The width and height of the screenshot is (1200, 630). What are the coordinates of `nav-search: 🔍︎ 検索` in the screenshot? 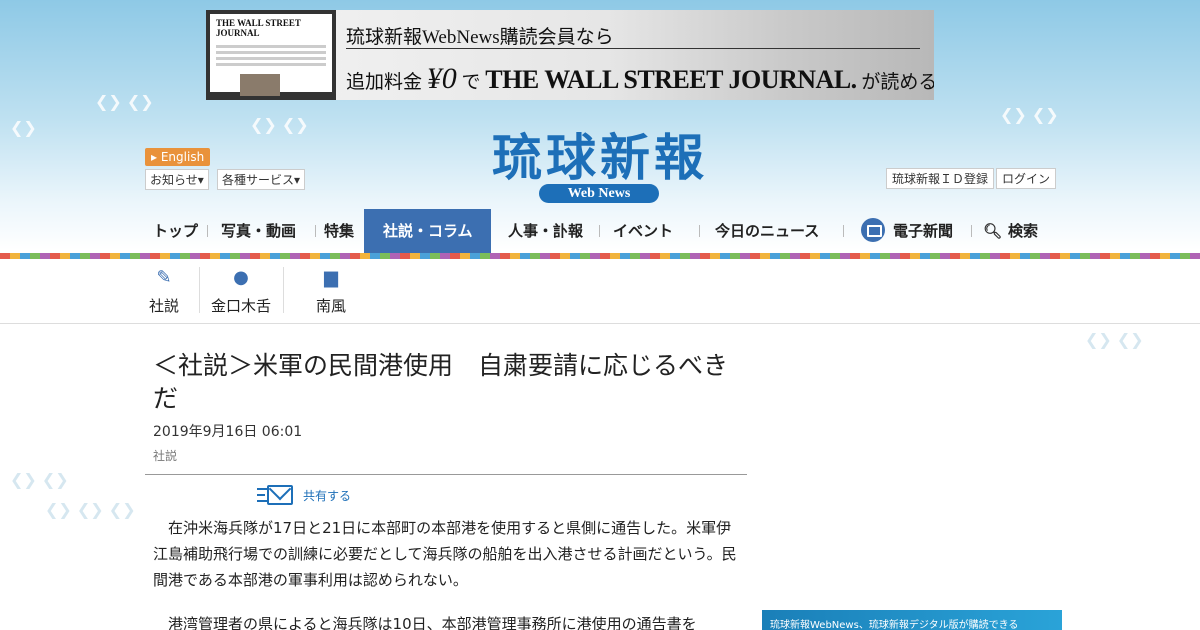 It's located at (1011, 231).